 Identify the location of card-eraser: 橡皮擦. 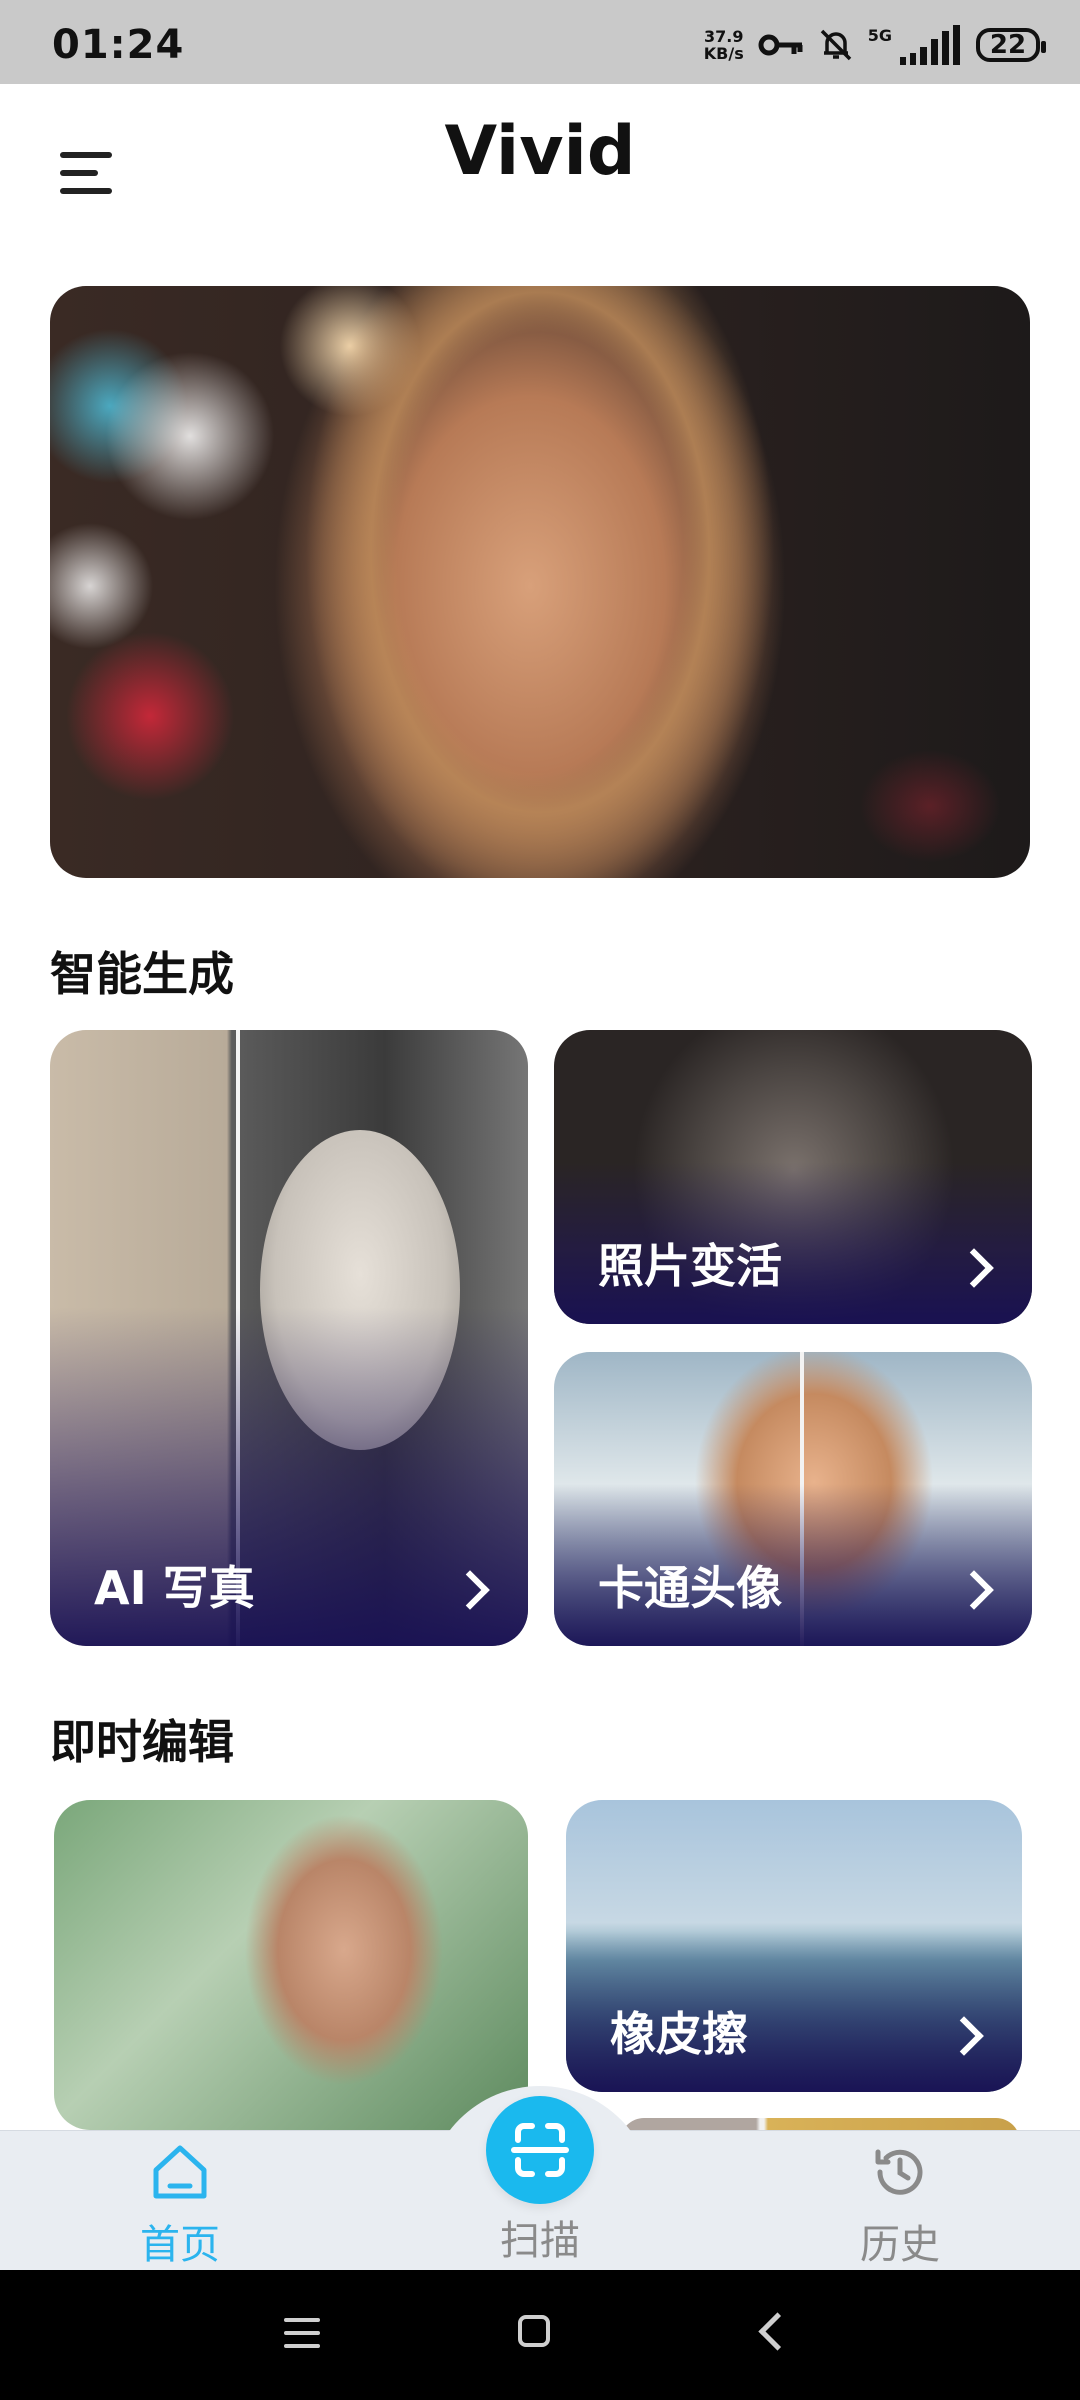
(794, 1946).